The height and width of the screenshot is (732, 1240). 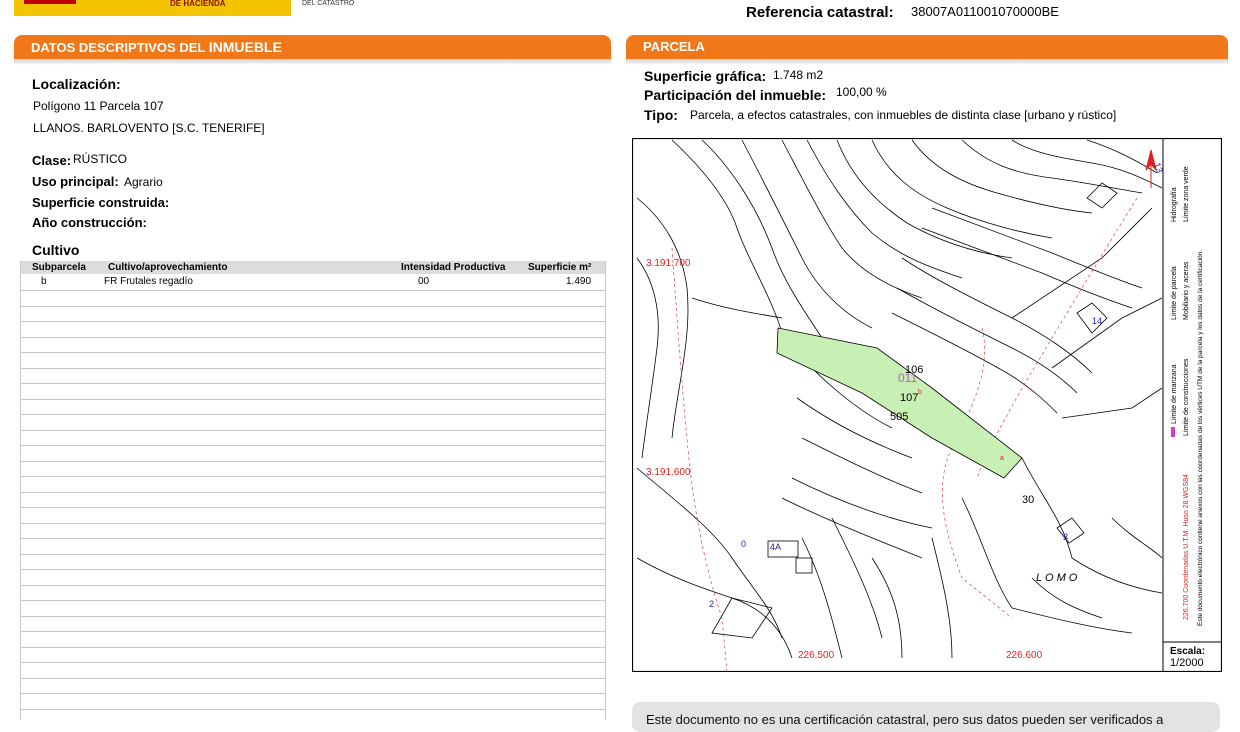 I want to click on parcel-label-0: 0, so click(x=743, y=544).